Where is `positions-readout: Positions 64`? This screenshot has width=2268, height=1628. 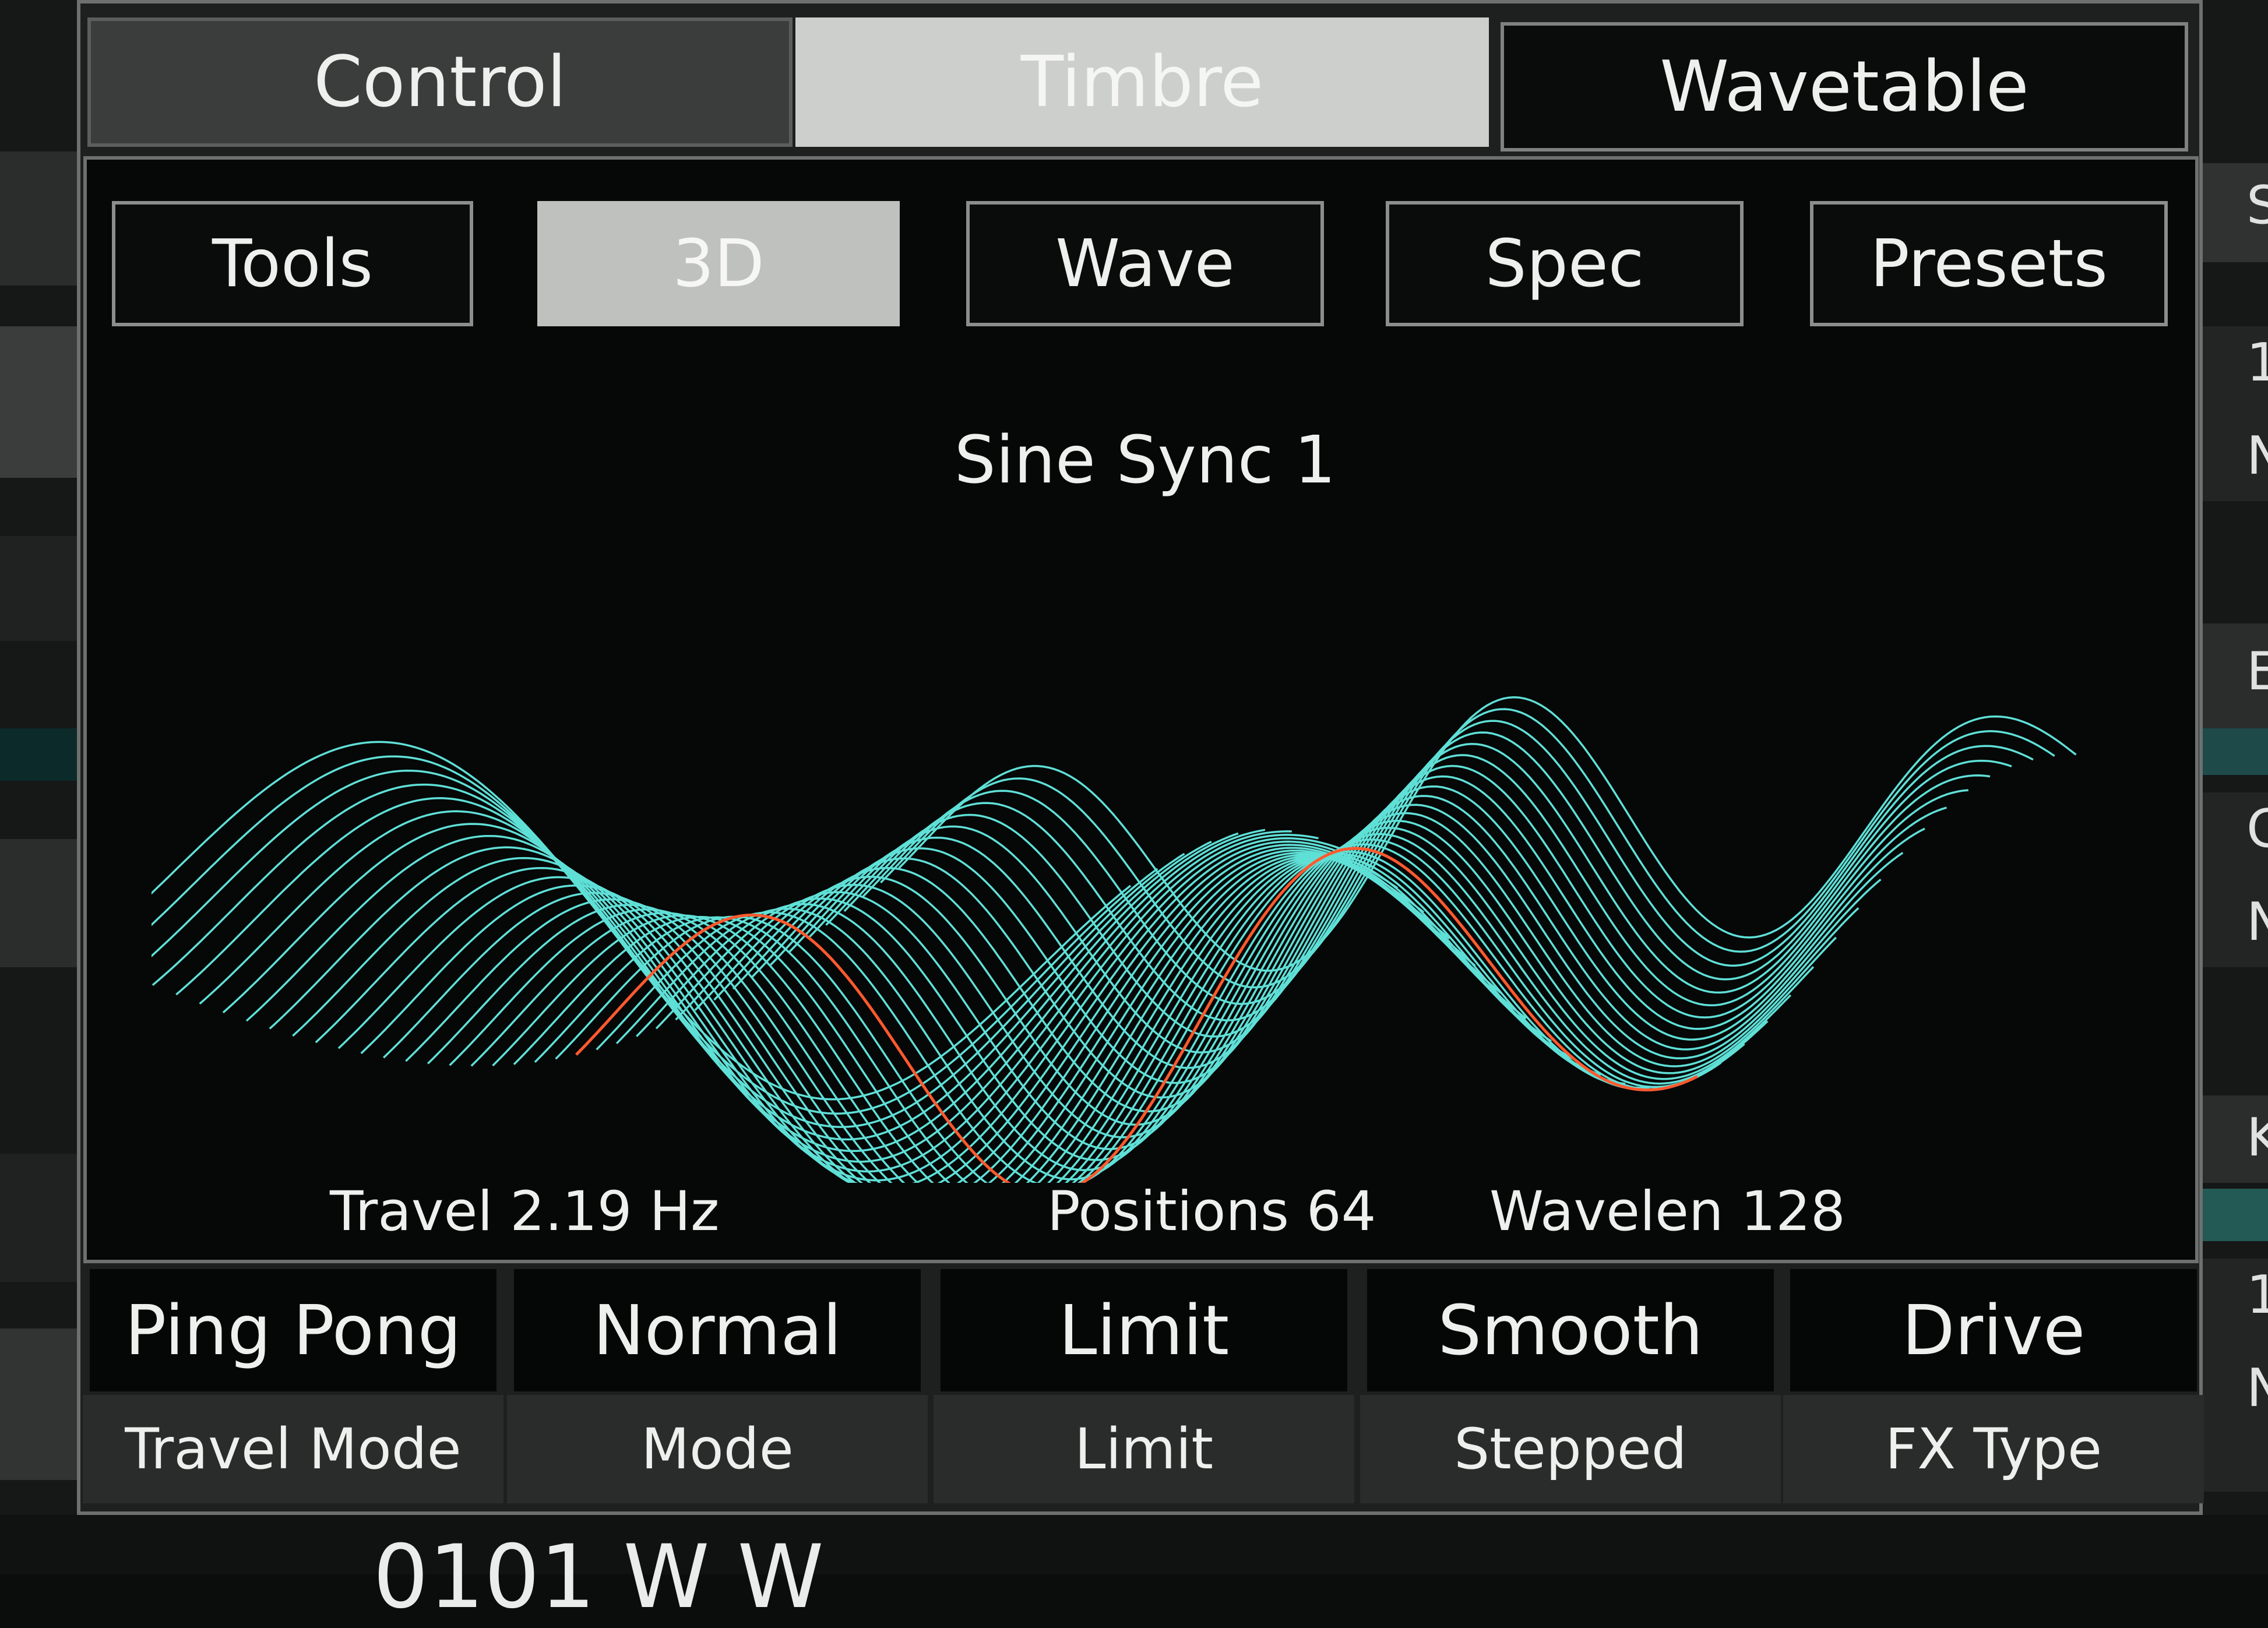
positions-readout: Positions 64 is located at coordinates (1211, 1211).